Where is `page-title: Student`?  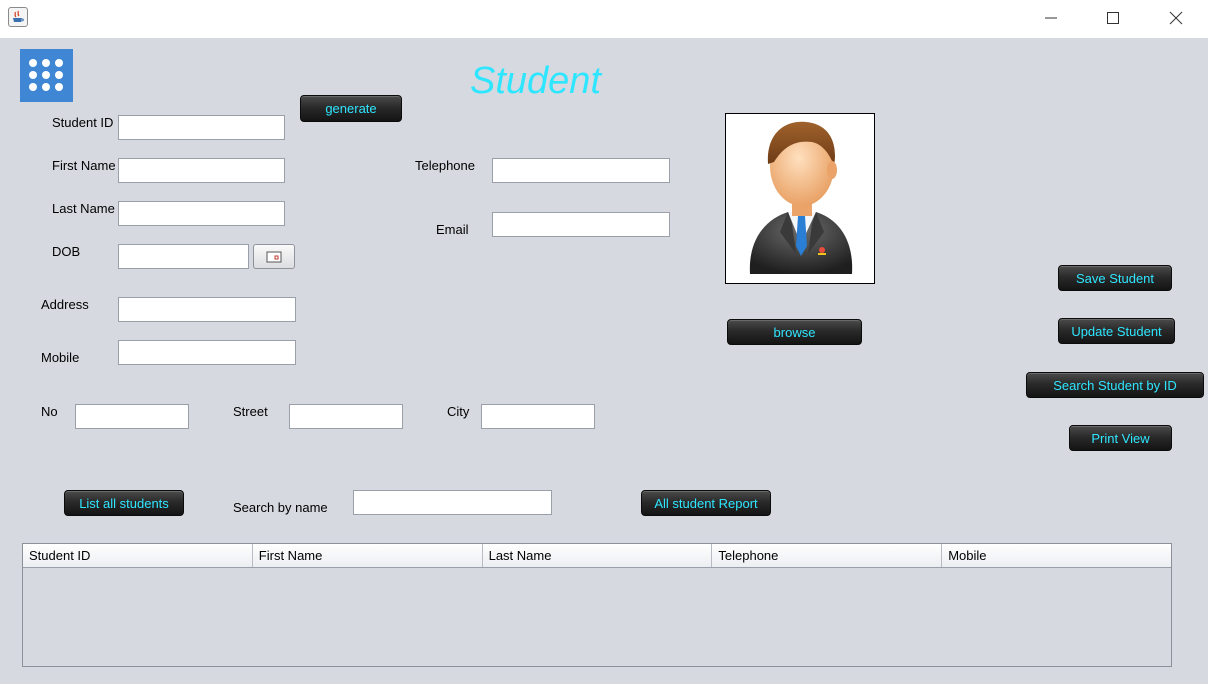
page-title: Student is located at coordinates (535, 81).